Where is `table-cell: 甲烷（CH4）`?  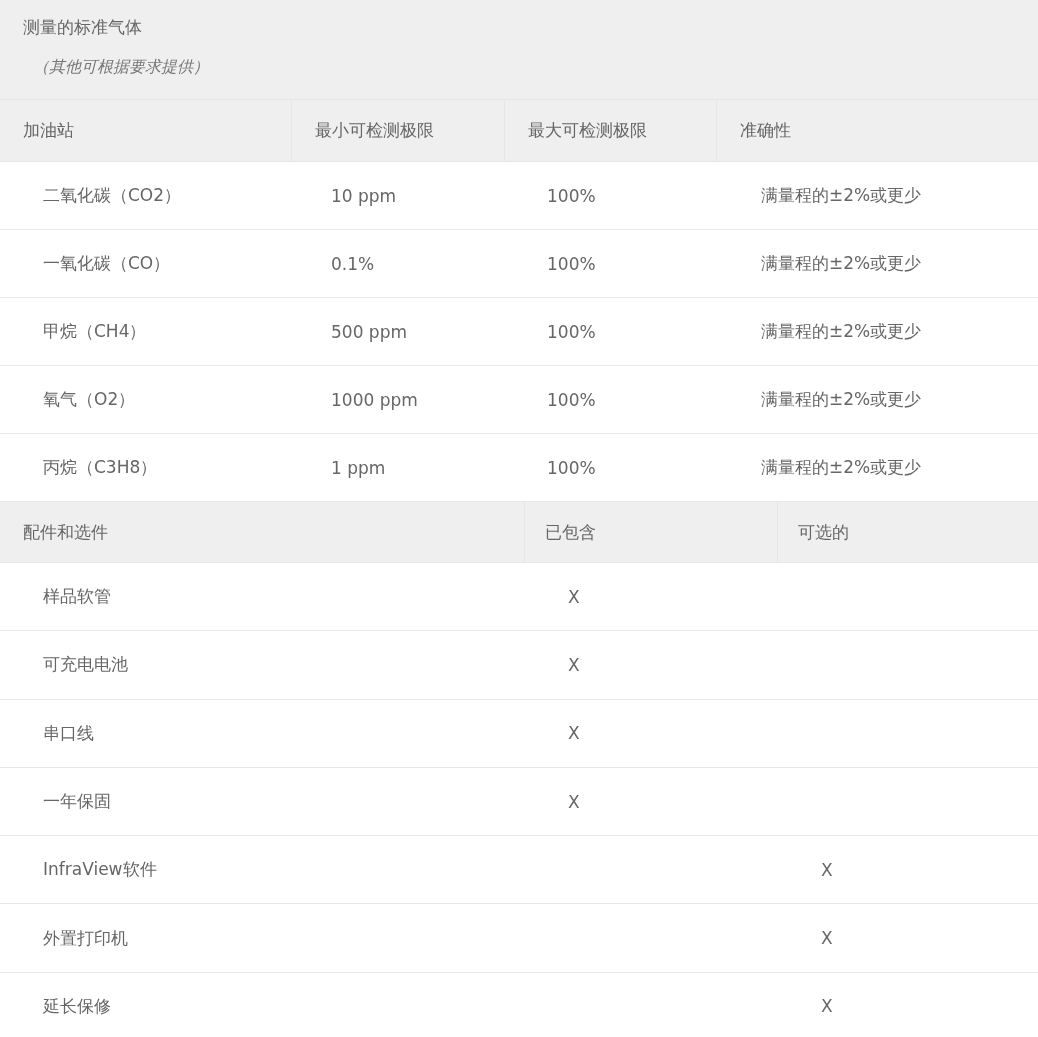
table-cell: 甲烷（CH4） is located at coordinates (95, 331).